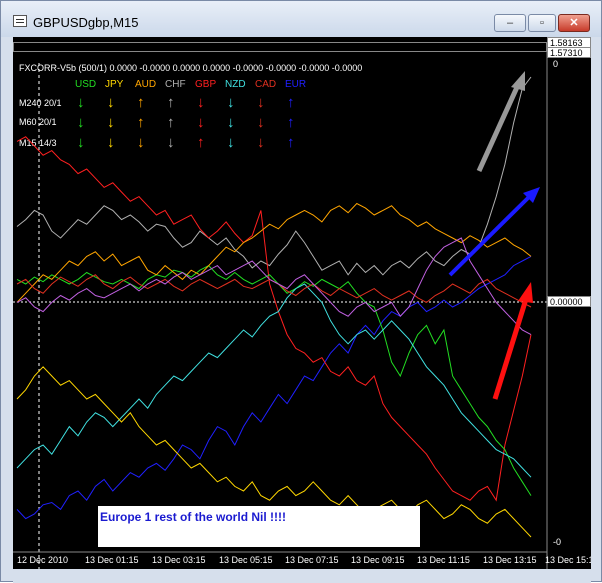 Image resolution: width=602 pixels, height=583 pixels. What do you see at coordinates (378, 560) in the screenshot?
I see `time-label: 13 Dec 09:15` at bounding box center [378, 560].